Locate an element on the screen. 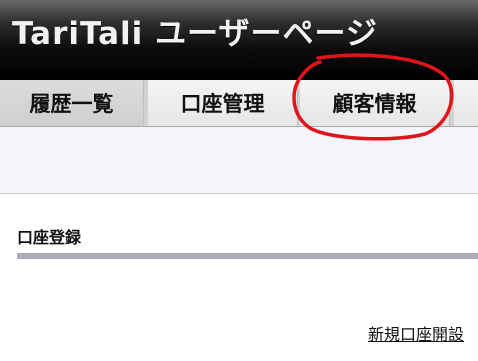 This screenshot has width=478, height=361. tab-partial is located at coordinates (466, 103).